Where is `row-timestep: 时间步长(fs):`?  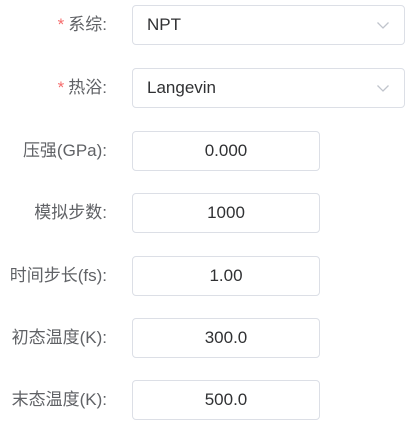
row-timestep: 时间步长(fs): is located at coordinates (208, 276).